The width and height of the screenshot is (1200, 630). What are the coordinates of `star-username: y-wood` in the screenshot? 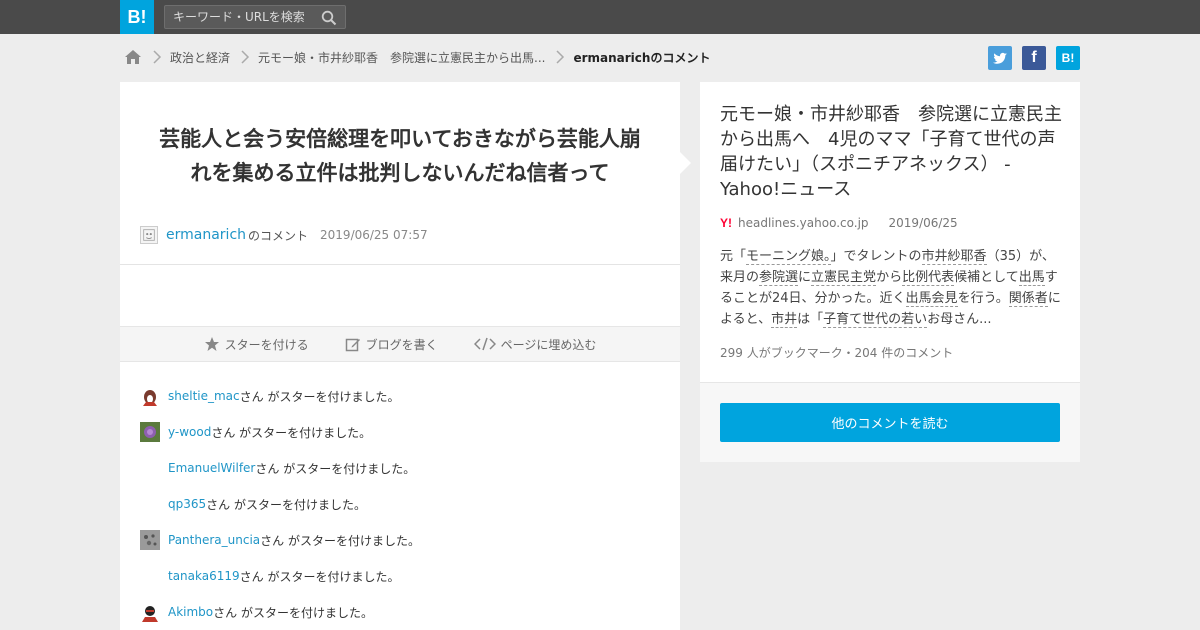 It's located at (189, 432).